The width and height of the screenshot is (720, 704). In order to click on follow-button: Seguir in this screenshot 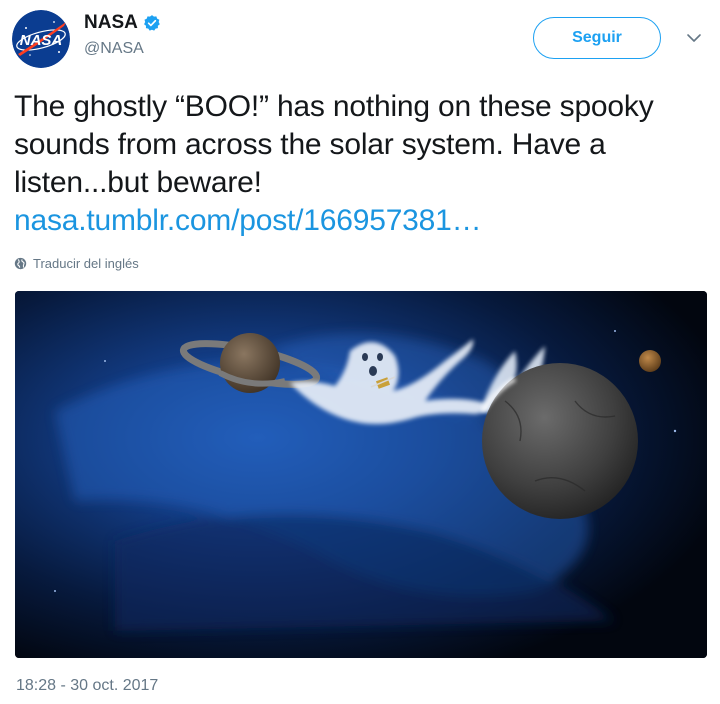, I will do `click(597, 38)`.